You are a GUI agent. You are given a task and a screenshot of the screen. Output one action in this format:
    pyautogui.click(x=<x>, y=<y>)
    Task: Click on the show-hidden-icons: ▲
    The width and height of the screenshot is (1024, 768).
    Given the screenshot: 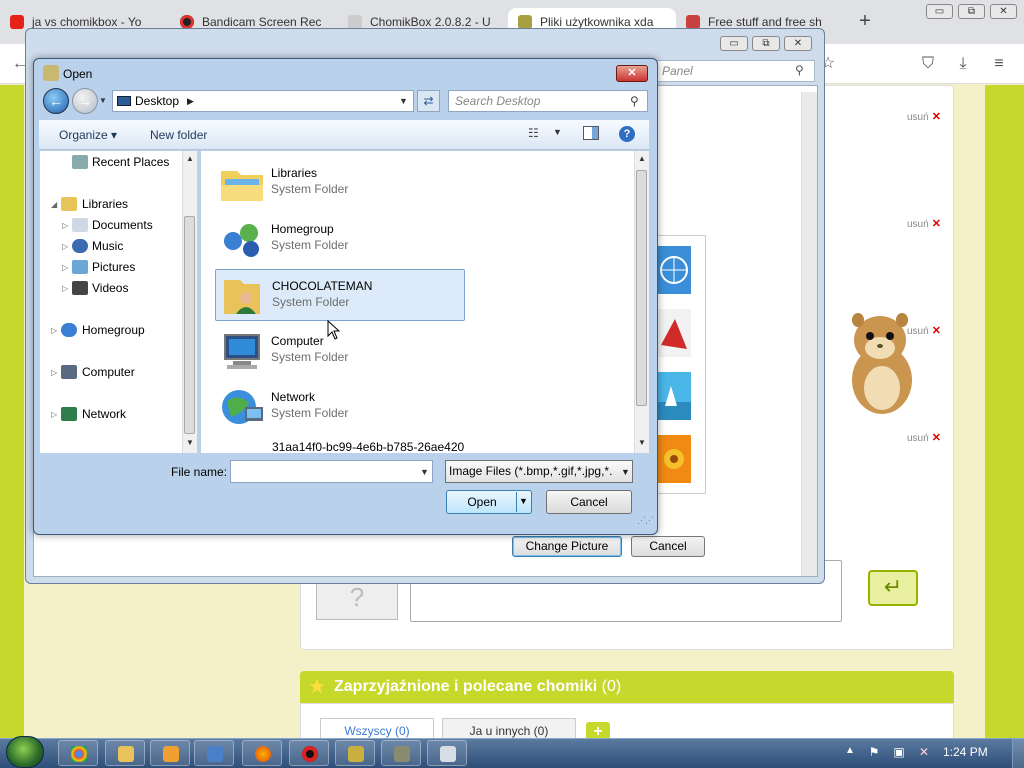 What is the action you would take?
    pyautogui.click(x=850, y=750)
    